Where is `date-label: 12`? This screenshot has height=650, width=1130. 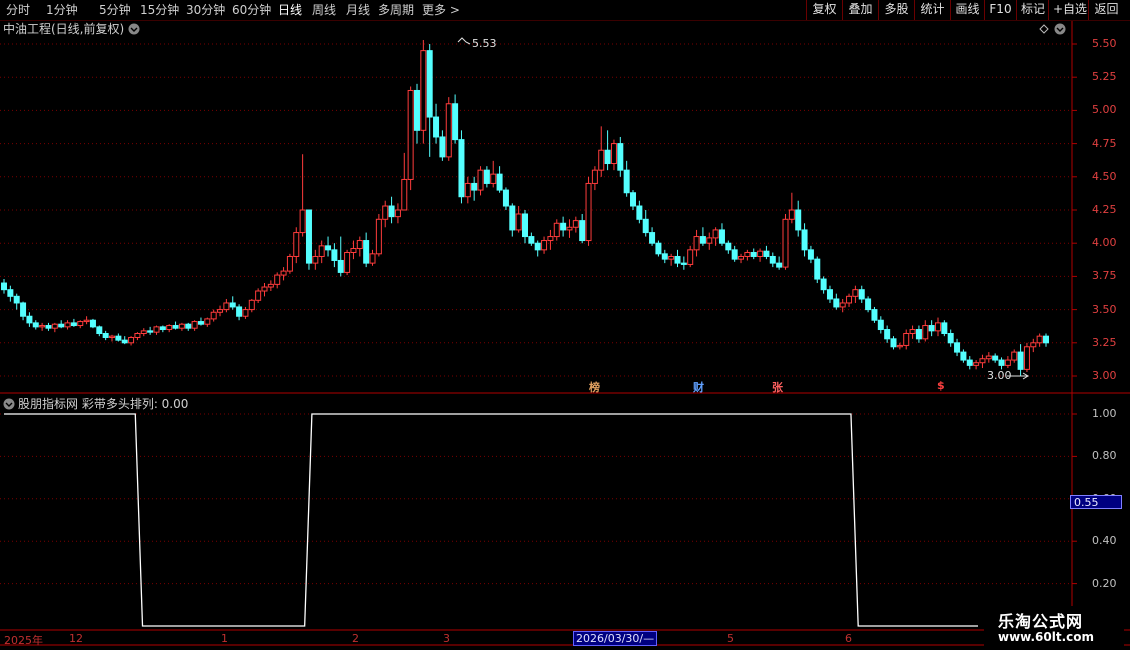
date-label: 12 is located at coordinates (76, 638).